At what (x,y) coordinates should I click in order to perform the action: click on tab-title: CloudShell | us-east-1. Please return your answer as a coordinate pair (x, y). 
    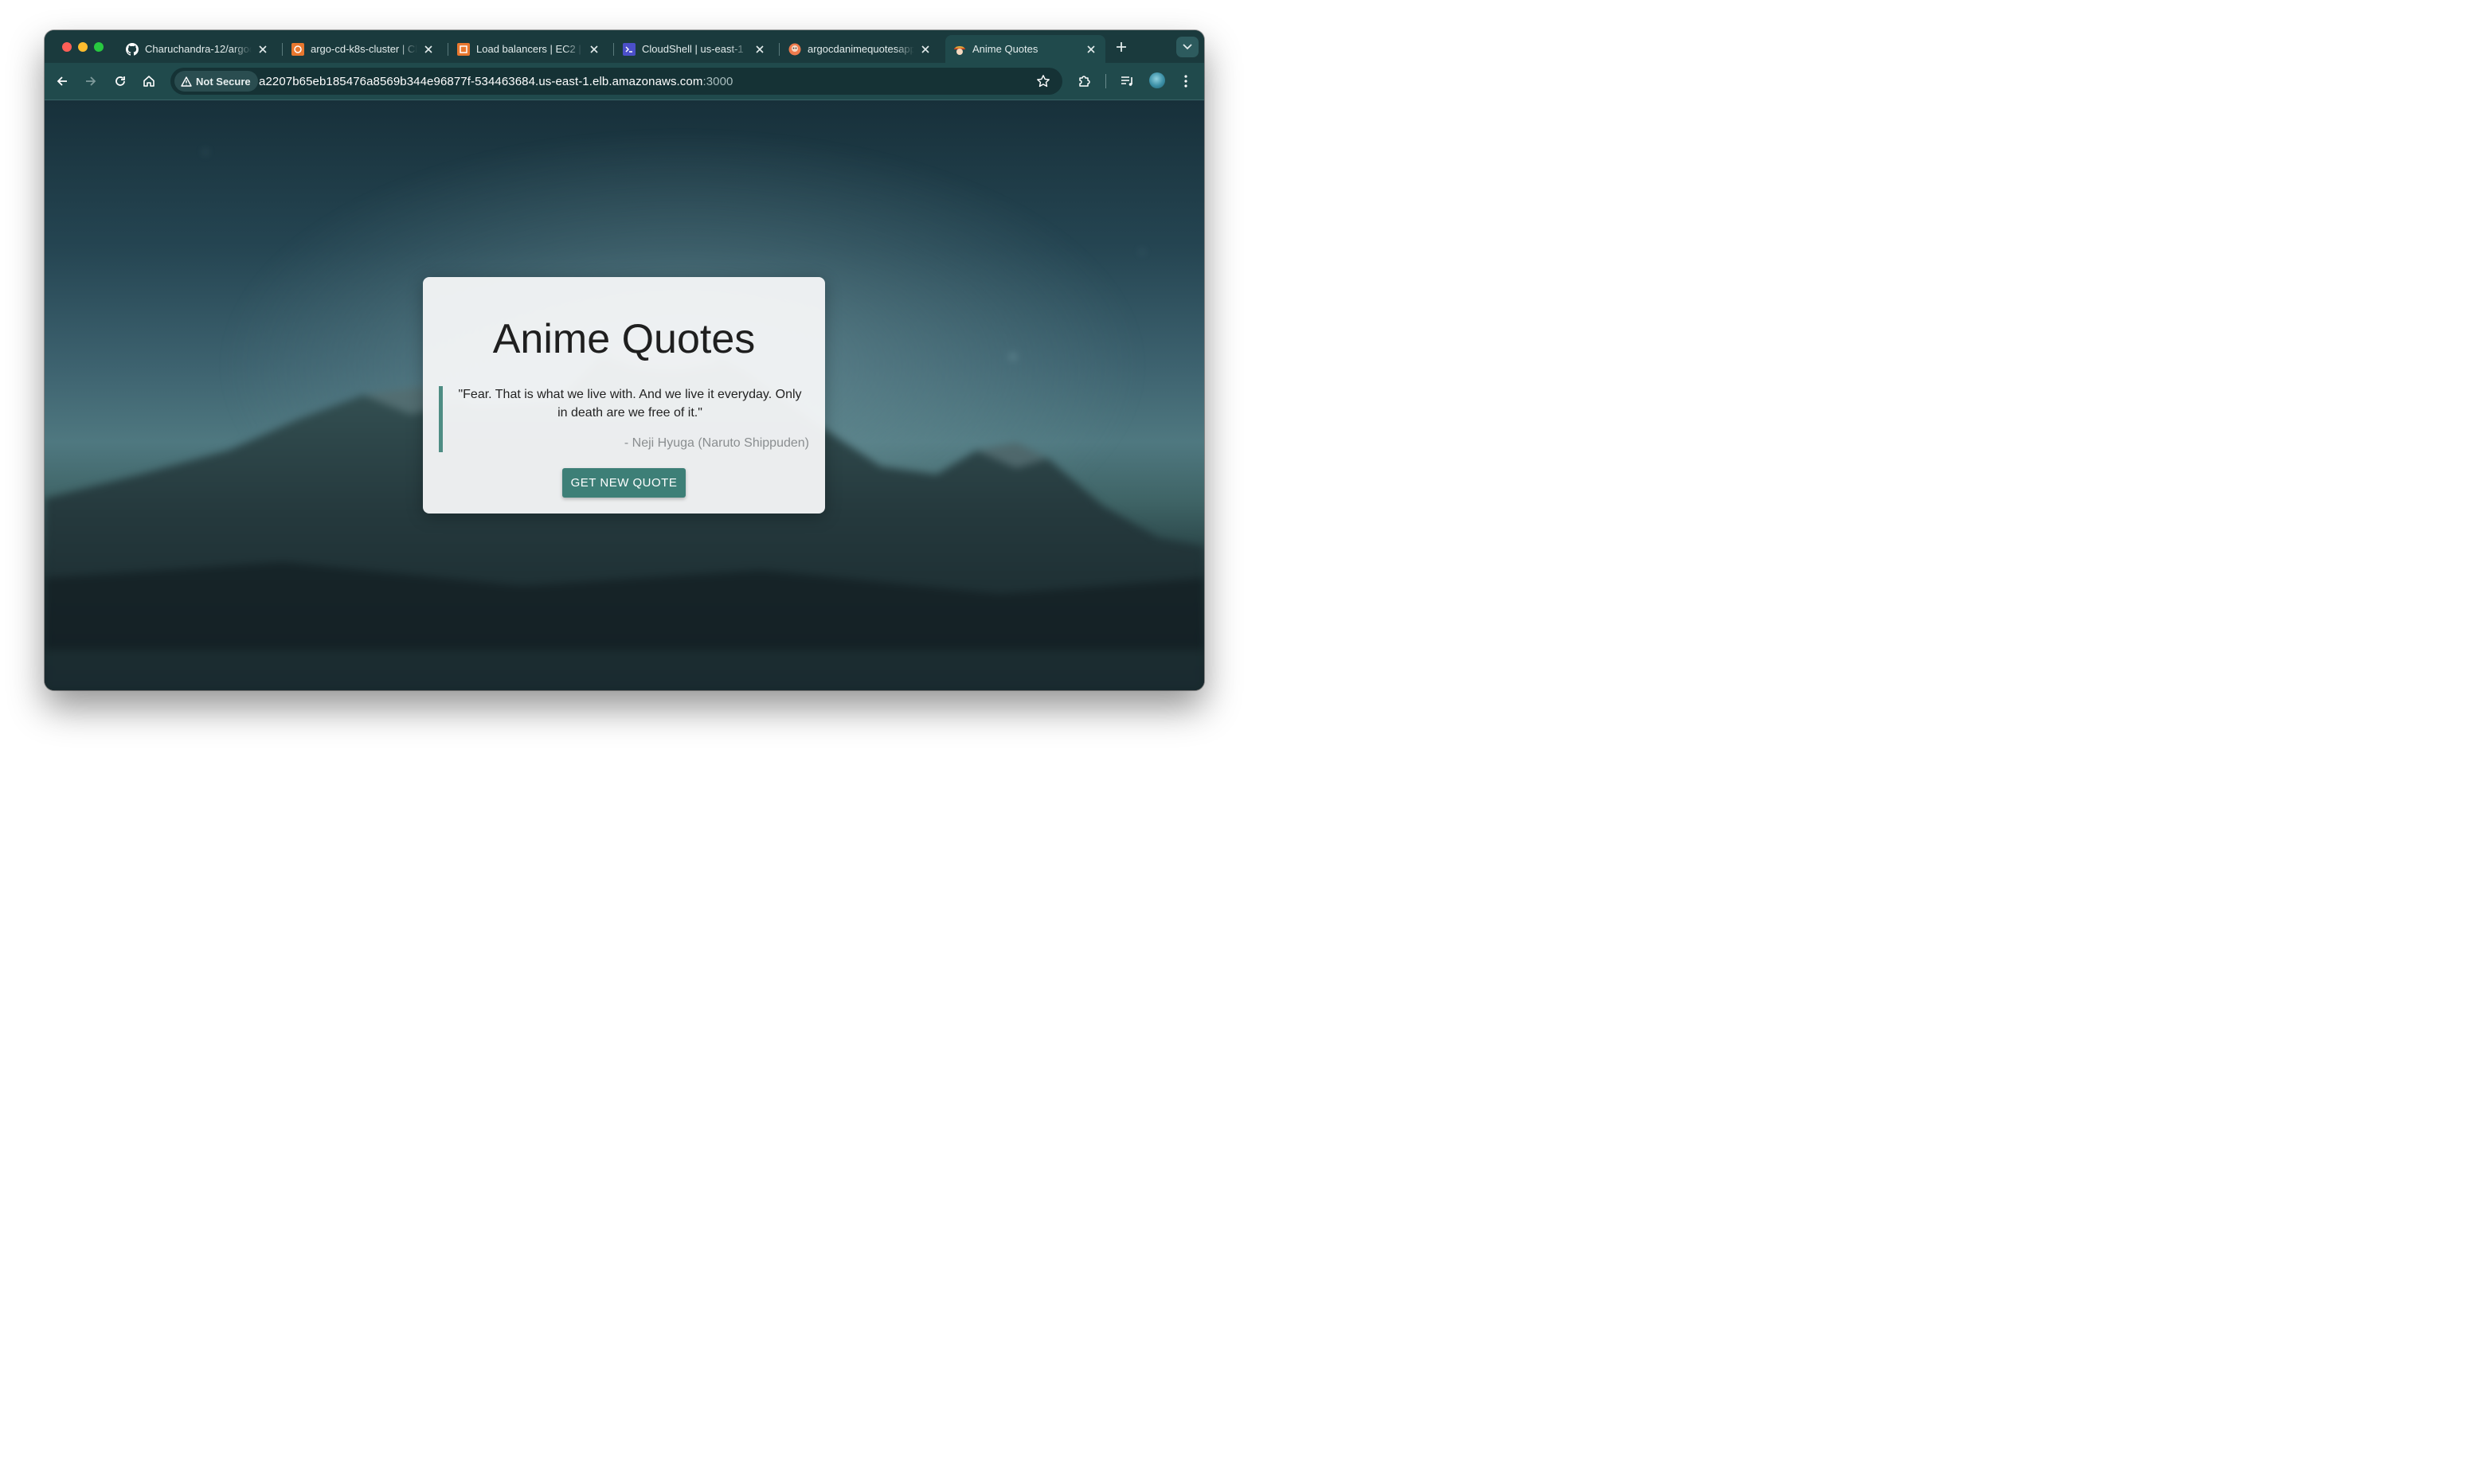
    Looking at the image, I should click on (693, 49).